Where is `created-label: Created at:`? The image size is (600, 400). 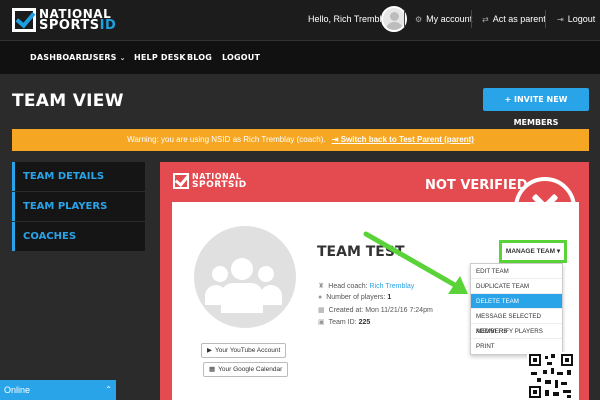 created-label: Created at: is located at coordinates (346, 310).